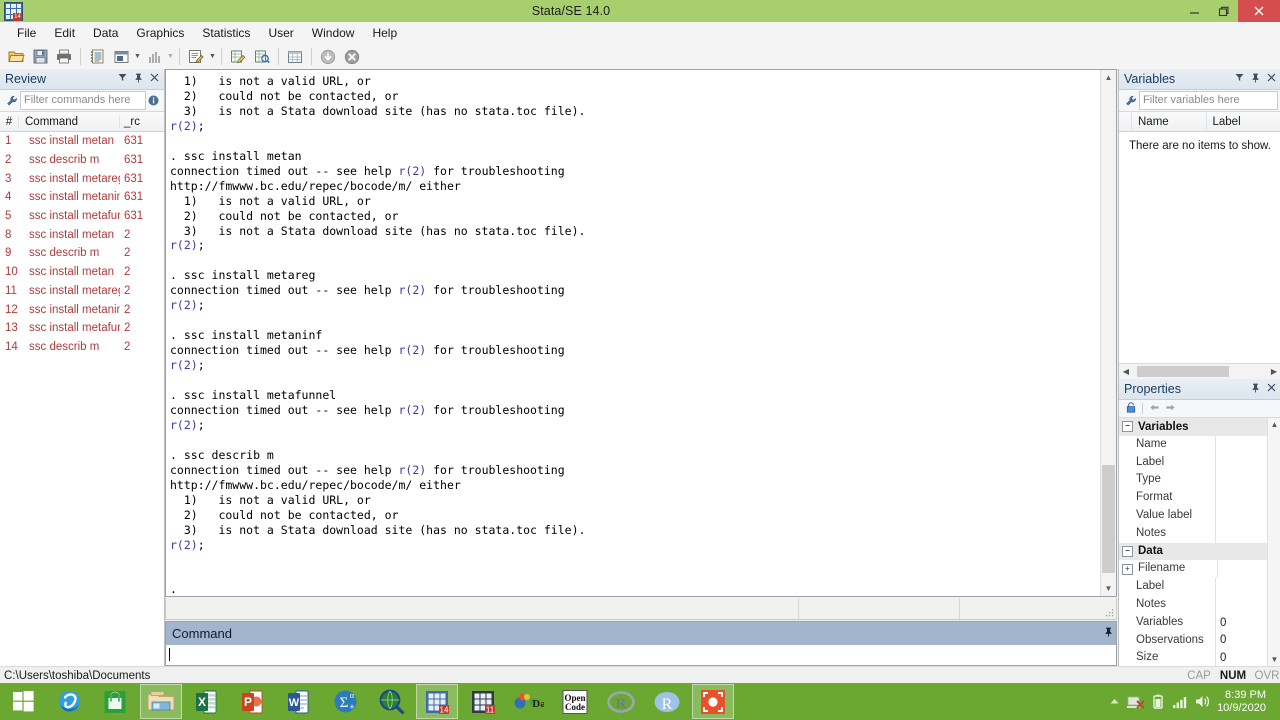  What do you see at coordinates (1271, 79) in the screenshot?
I see `close-icon-variables` at bounding box center [1271, 79].